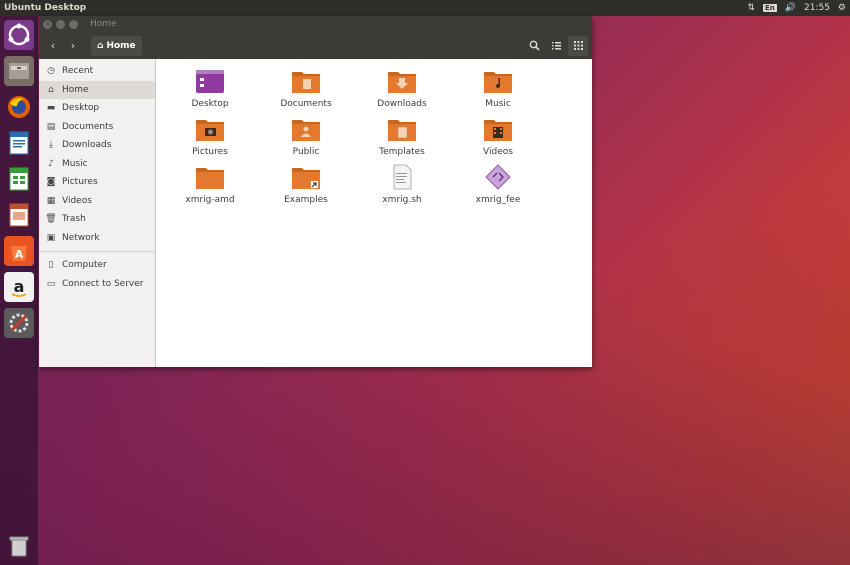 The height and width of the screenshot is (565, 850). Describe the element at coordinates (73, 46) in the screenshot. I see `forward-button: ›` at that location.